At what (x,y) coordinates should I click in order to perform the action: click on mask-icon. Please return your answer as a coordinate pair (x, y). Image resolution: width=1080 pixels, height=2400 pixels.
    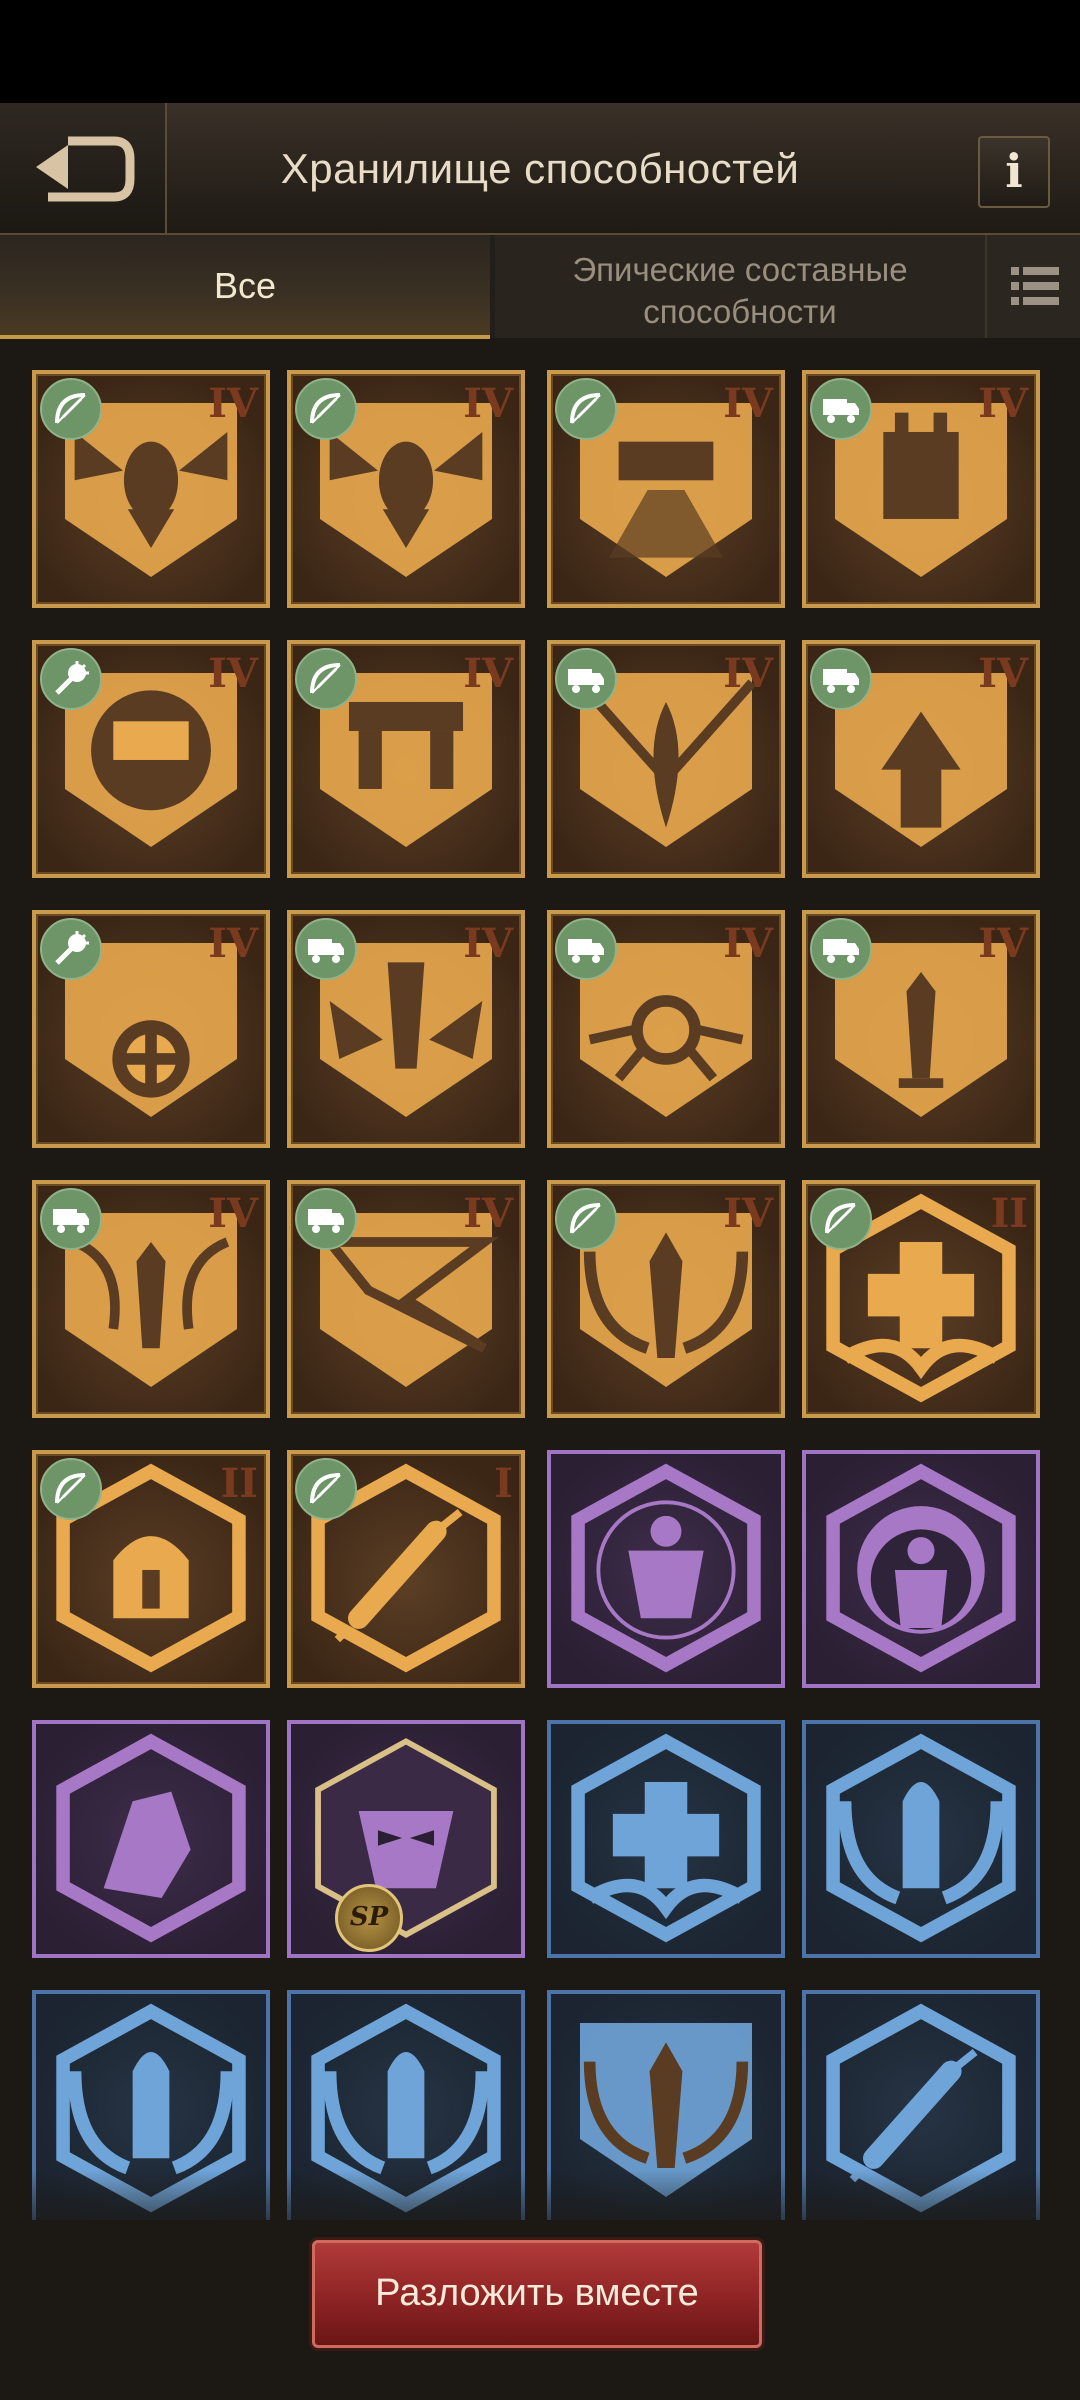
    Looking at the image, I should click on (406, 1838).